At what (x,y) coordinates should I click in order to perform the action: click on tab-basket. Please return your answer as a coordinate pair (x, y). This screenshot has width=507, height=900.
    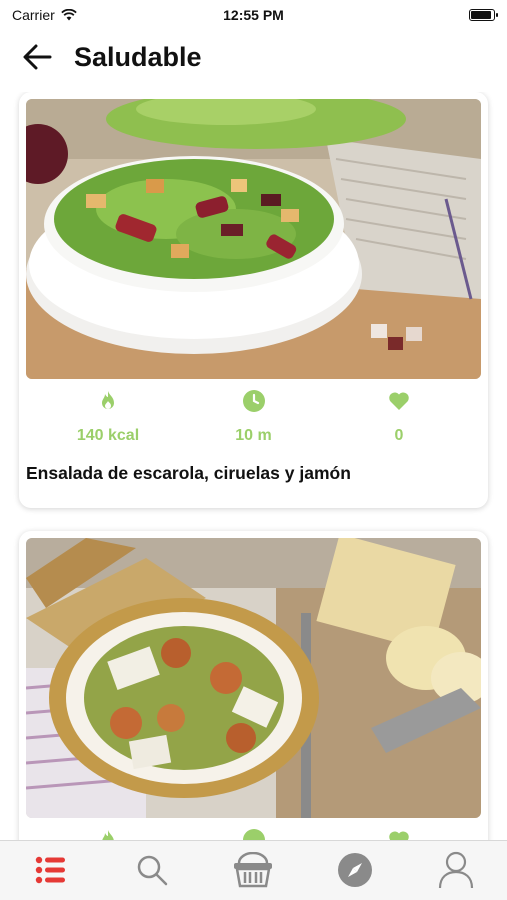
    Looking at the image, I should click on (253, 870).